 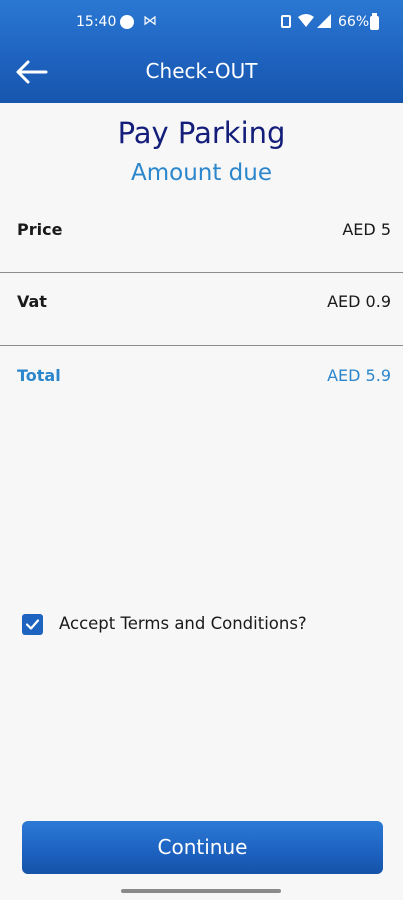 What do you see at coordinates (374, 21) in the screenshot?
I see `battery-icon` at bounding box center [374, 21].